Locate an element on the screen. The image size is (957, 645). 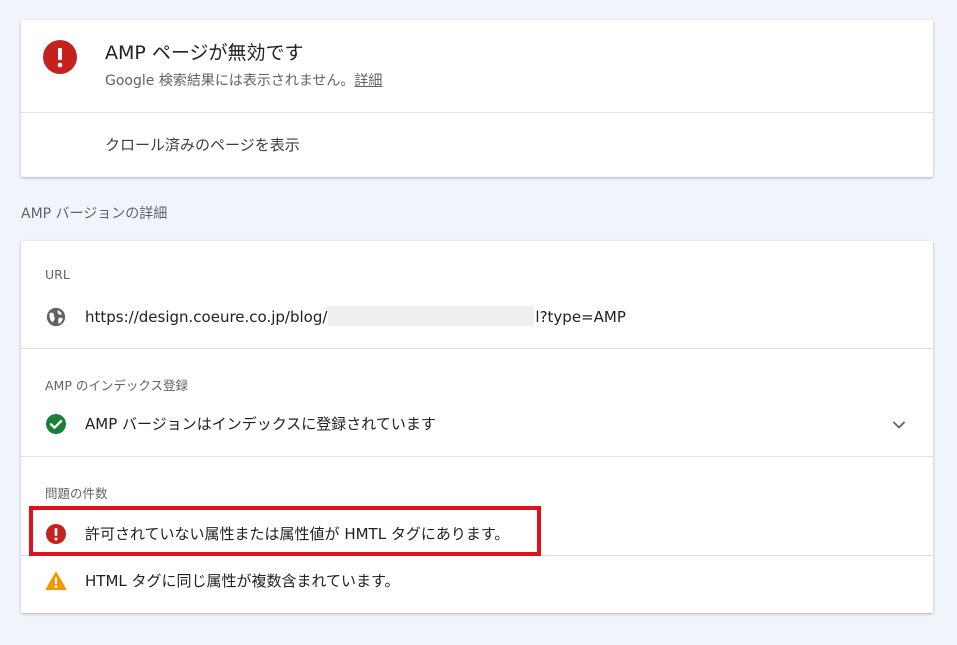
status-subtitle: Google 検索結果には表示されません。詳細 is located at coordinates (243, 80).